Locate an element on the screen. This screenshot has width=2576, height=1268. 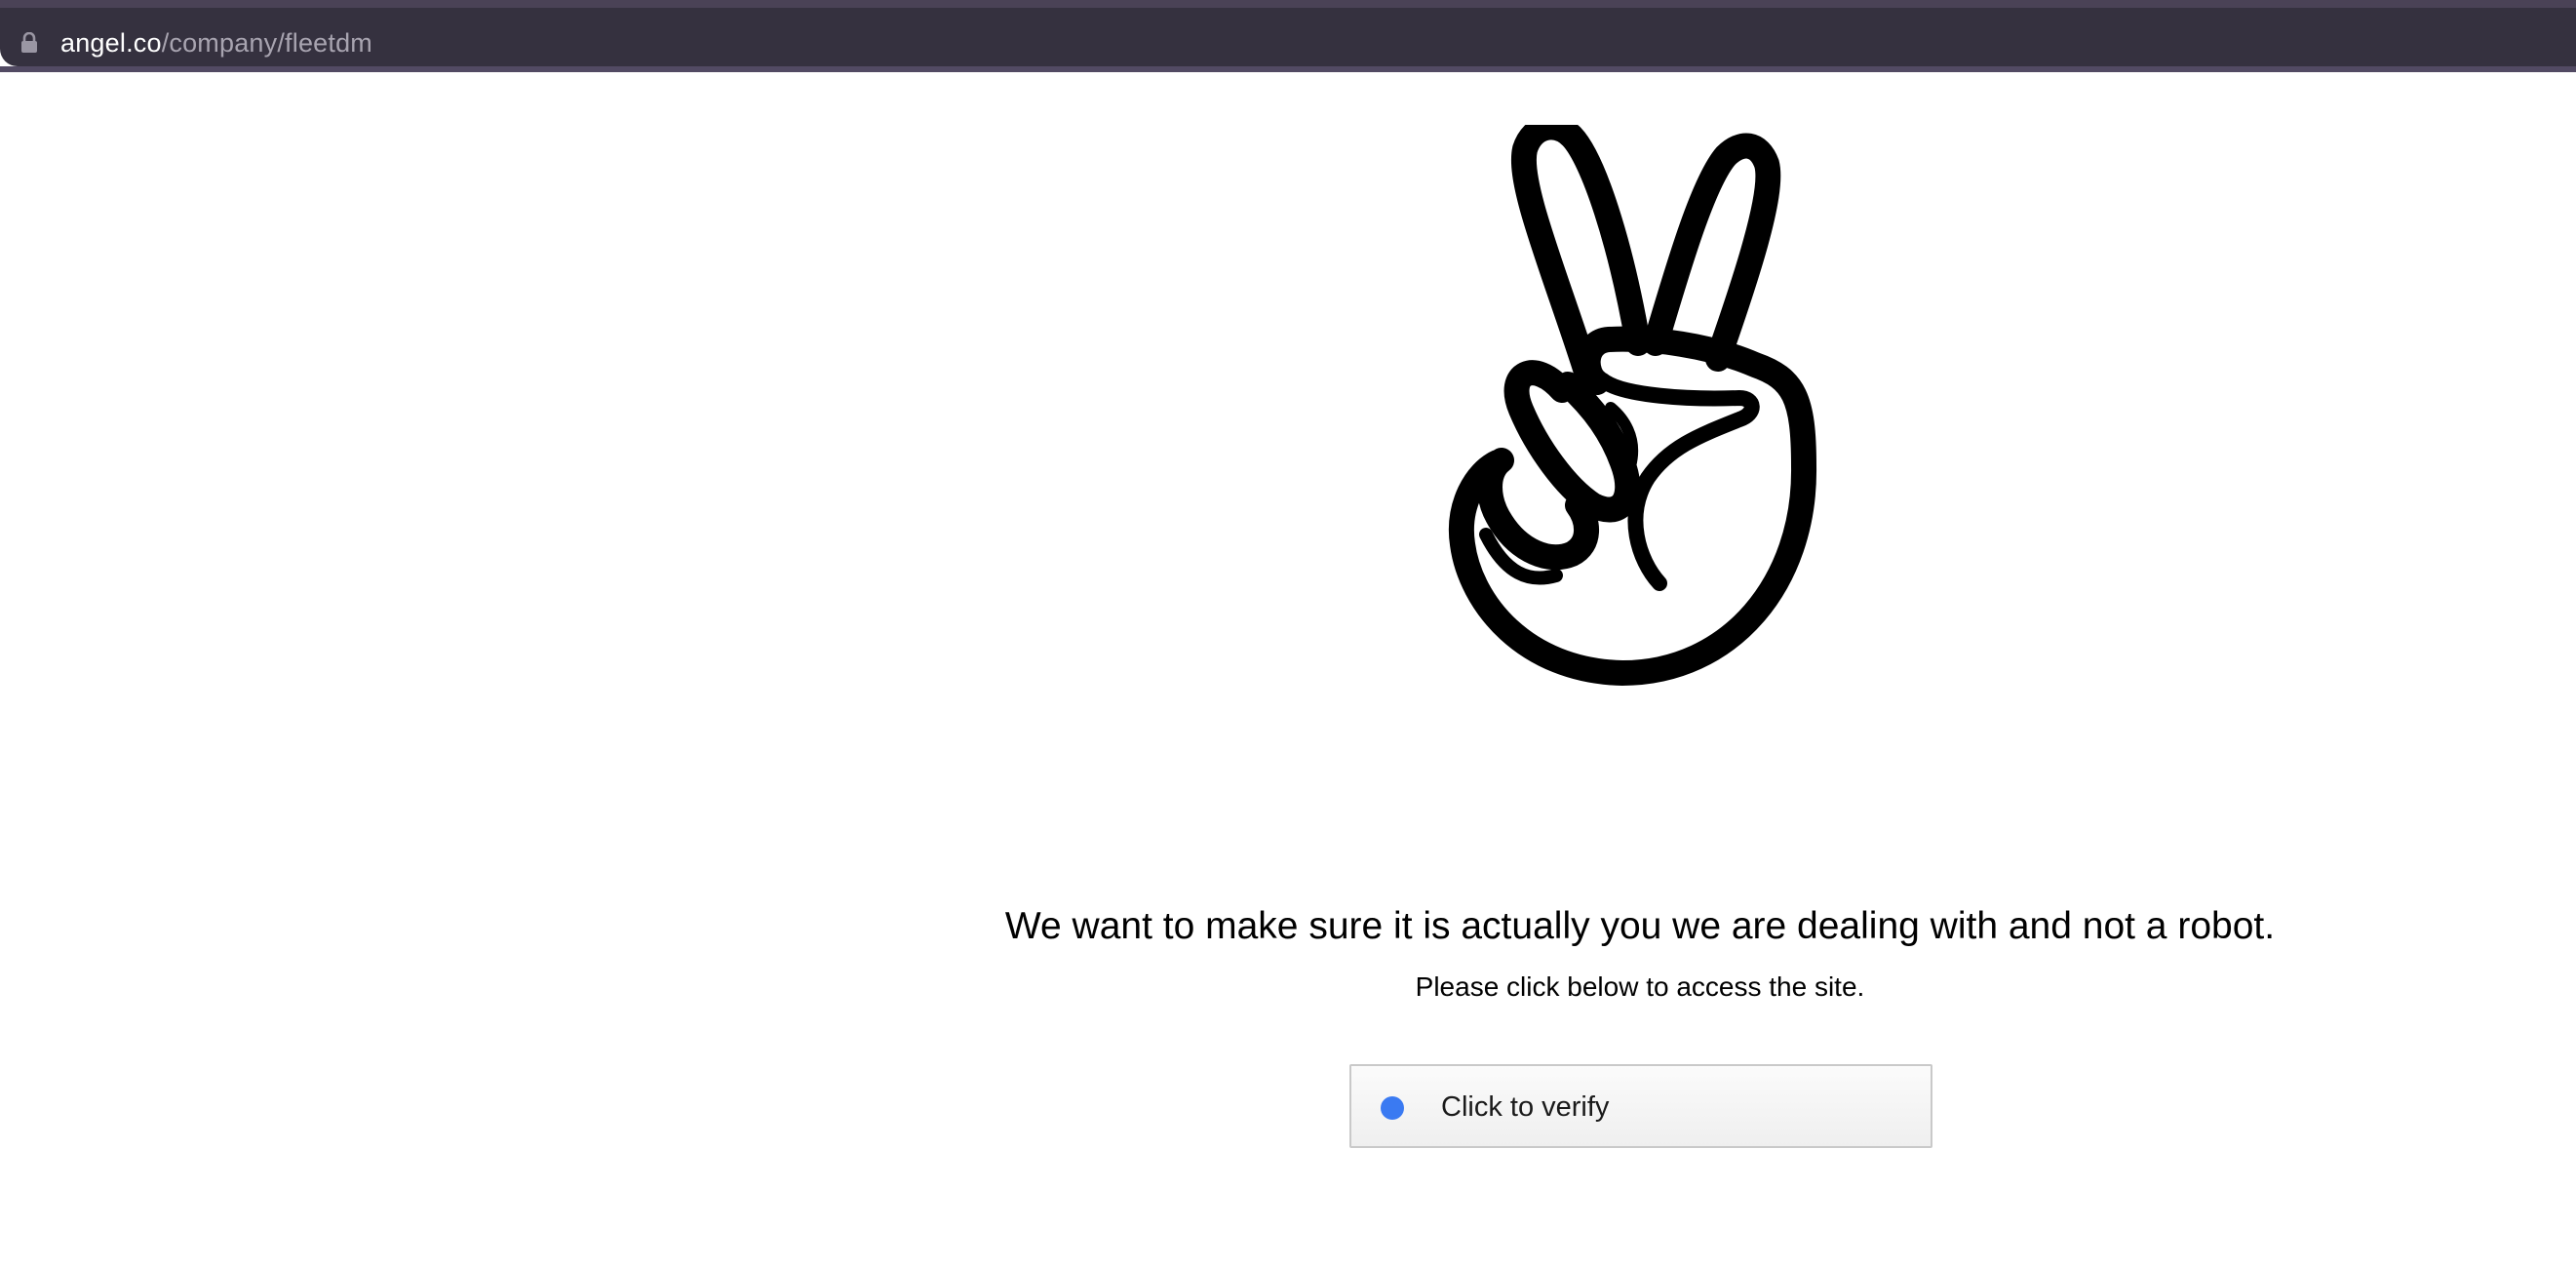
address-bar: angel.co/company/fleetdm is located at coordinates (1288, 37).